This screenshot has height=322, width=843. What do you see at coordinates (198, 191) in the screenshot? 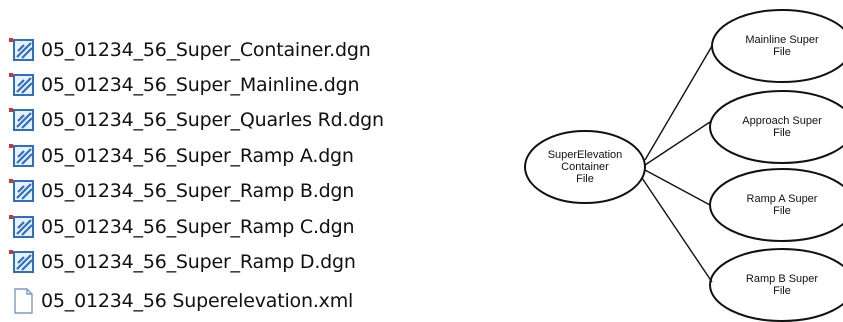
I see `file-name: 05_01234_56_Super_Ramp B.dgn` at bounding box center [198, 191].